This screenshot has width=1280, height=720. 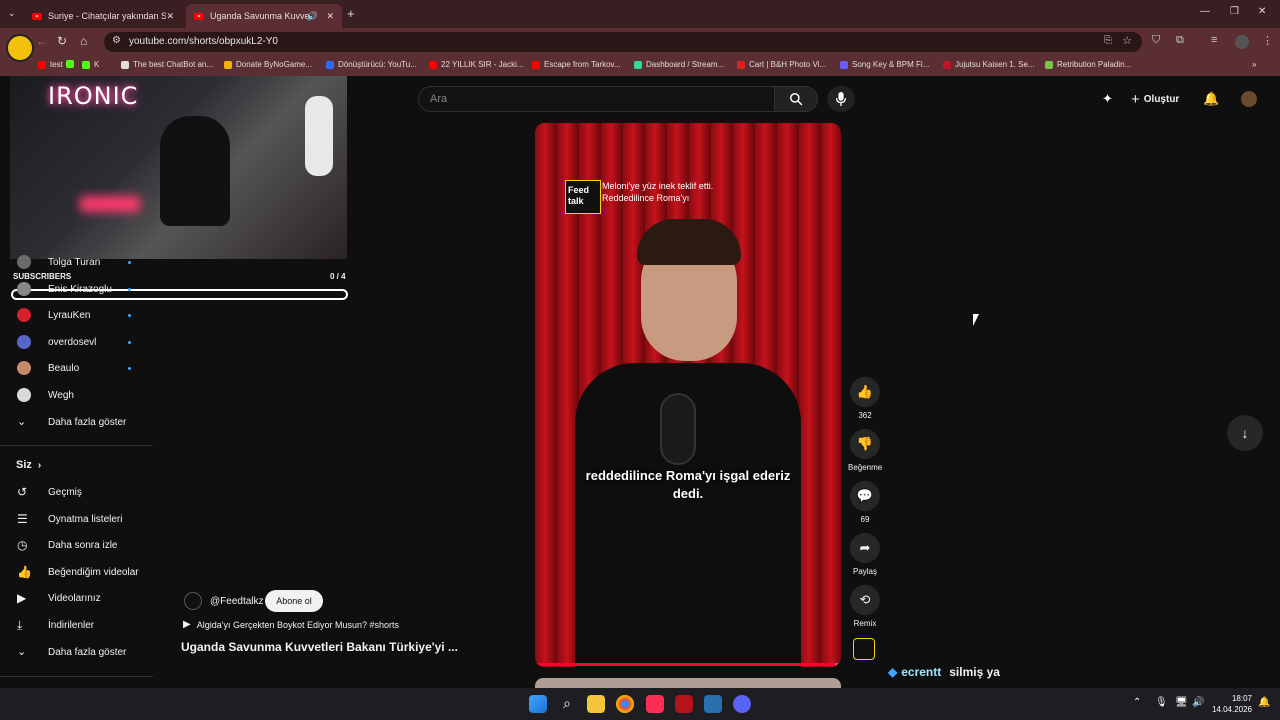 I want to click on account-avatar, so click(x=1249, y=99).